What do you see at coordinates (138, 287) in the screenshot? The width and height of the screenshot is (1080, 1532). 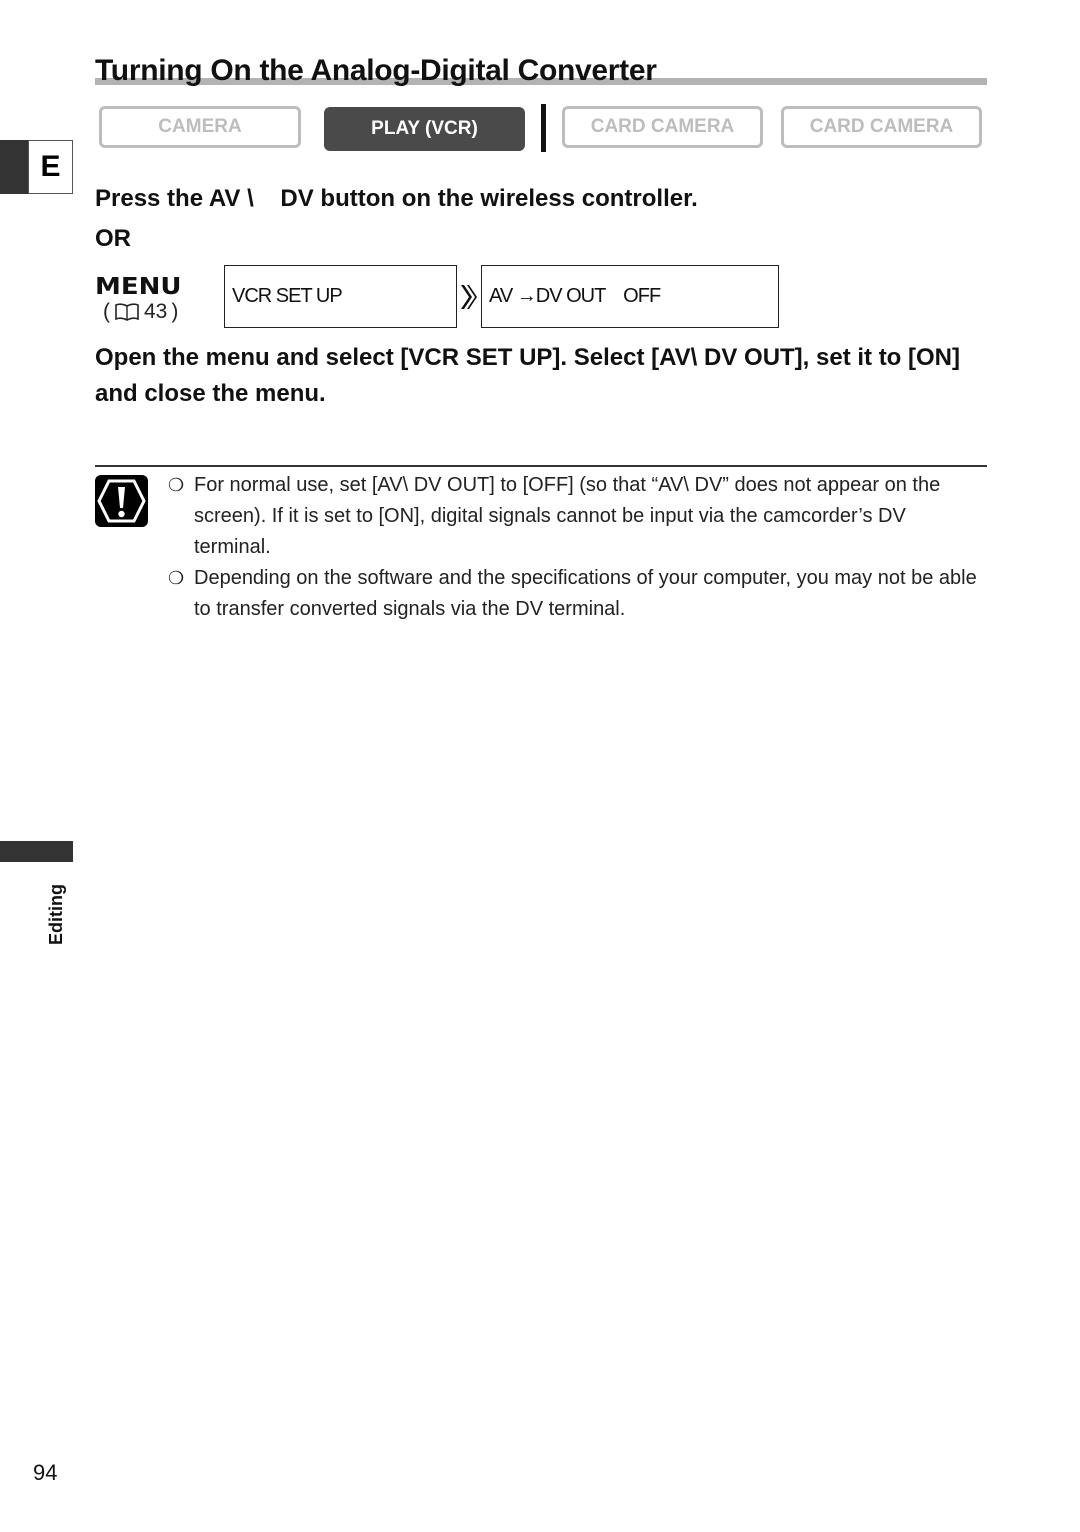 I see `menu-icon-label: MENU` at bounding box center [138, 287].